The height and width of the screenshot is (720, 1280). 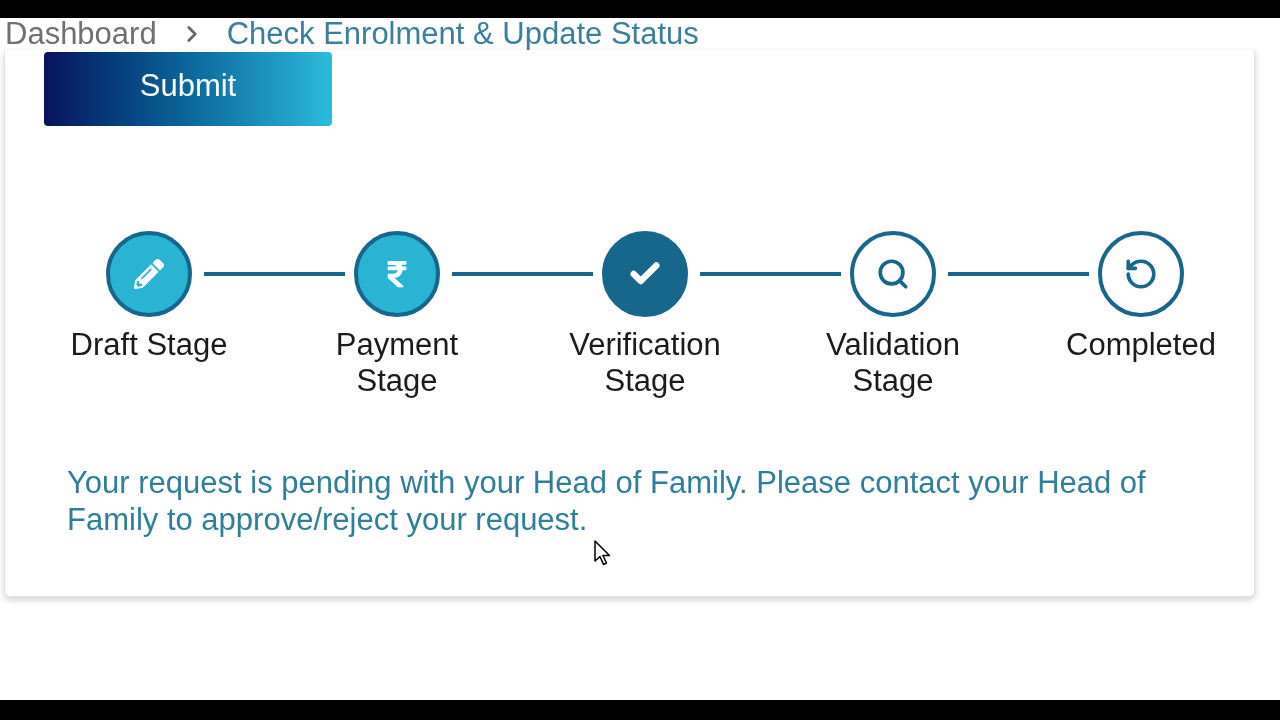 I want to click on status-message: Your request is pending with your Head of Family. Please contact your Head of Family to approve/reject your request., so click(x=607, y=501).